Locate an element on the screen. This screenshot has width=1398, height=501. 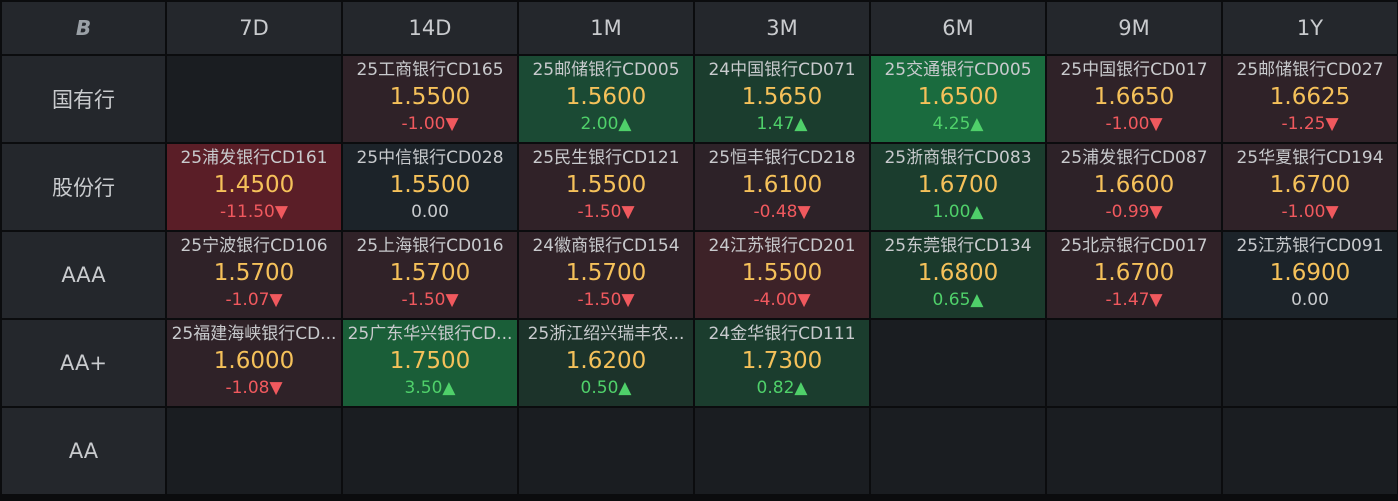
bond-yield: 1.4500 is located at coordinates (254, 185).